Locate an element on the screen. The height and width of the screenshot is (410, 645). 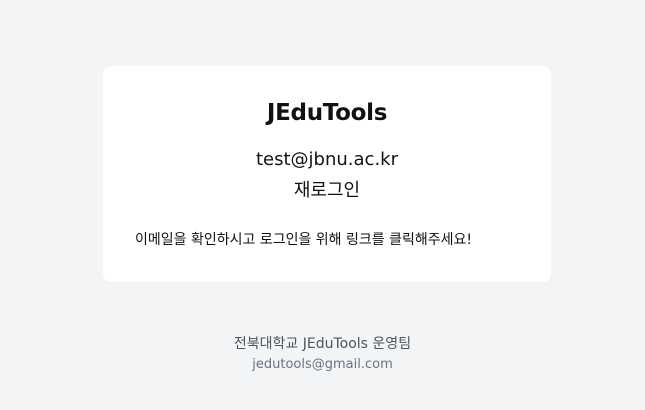
instruction-message: 이메일을 확인하시고 로그인을 위해 링크를 클릭해주세요! is located at coordinates (303, 240).